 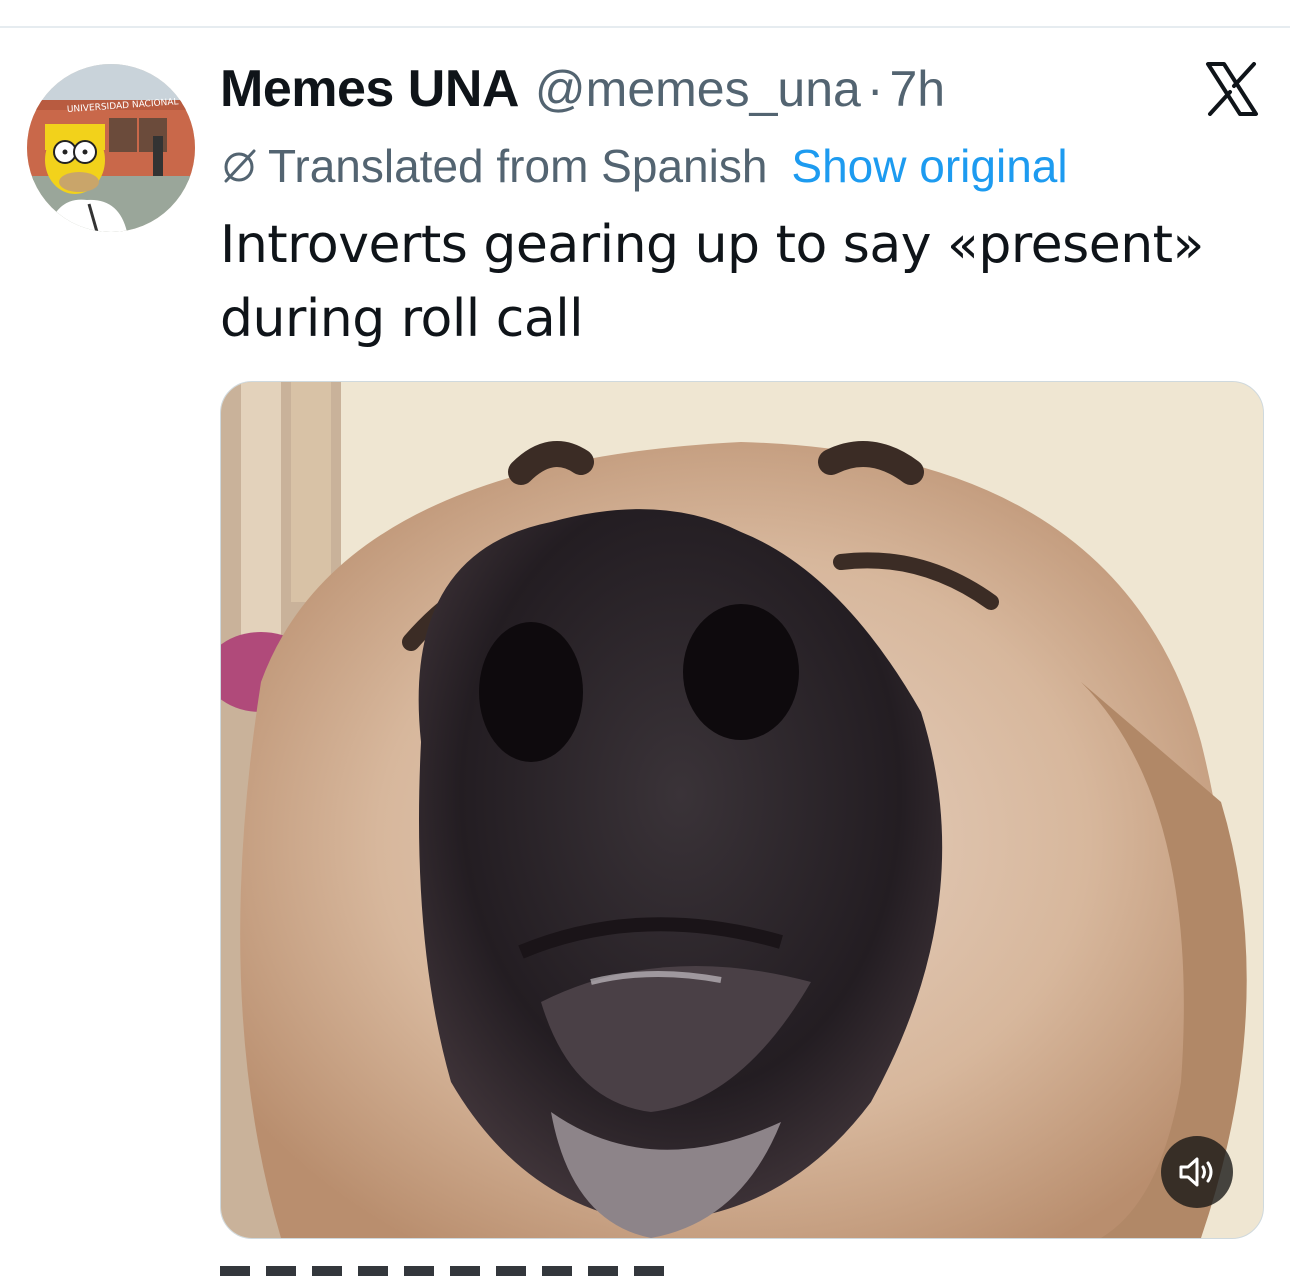 What do you see at coordinates (712, 245) in the screenshot?
I see `tweet-text-line: Introverts gearing up to say «present»` at bounding box center [712, 245].